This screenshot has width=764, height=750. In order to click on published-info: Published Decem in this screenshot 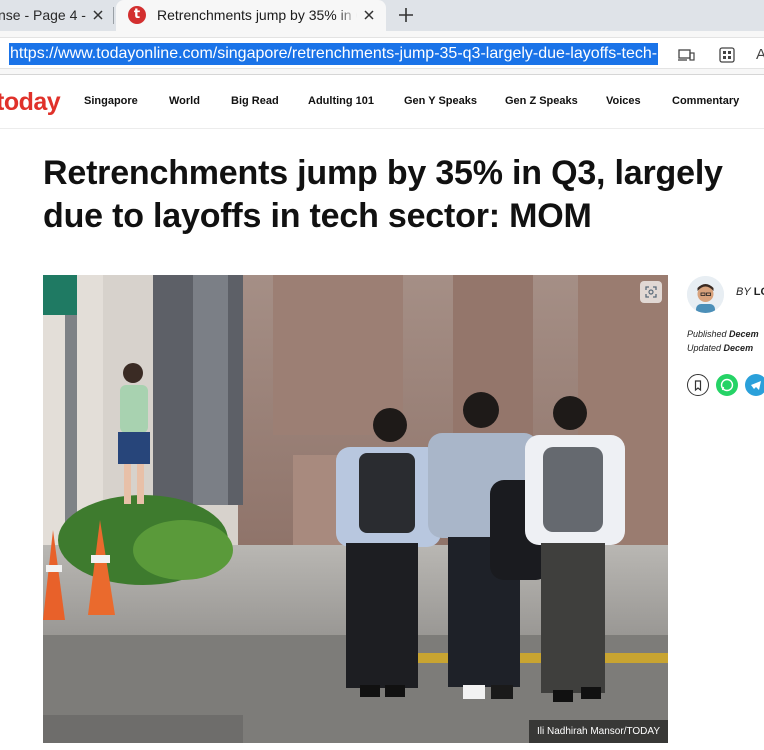, I will do `click(723, 334)`.